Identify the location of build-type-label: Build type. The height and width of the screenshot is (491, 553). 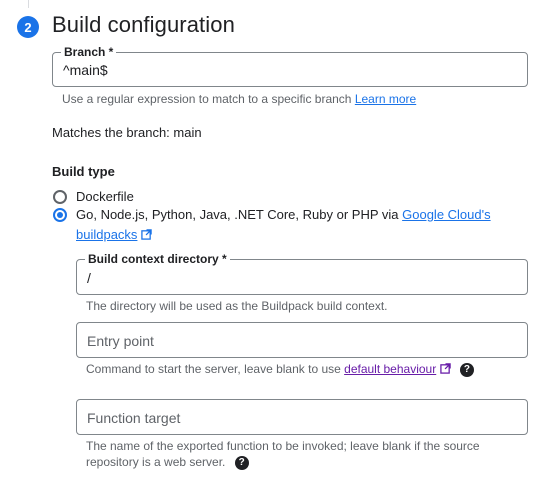
(83, 171).